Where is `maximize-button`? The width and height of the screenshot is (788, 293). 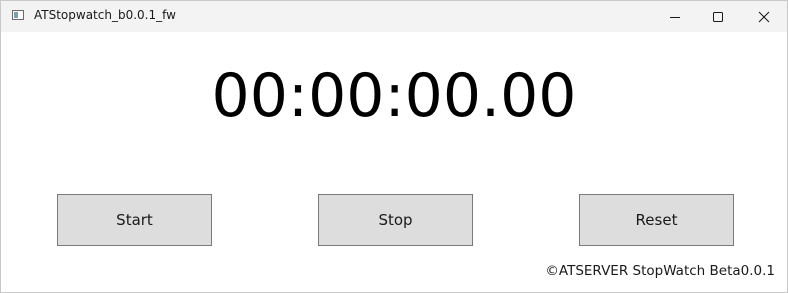
maximize-button is located at coordinates (718, 16).